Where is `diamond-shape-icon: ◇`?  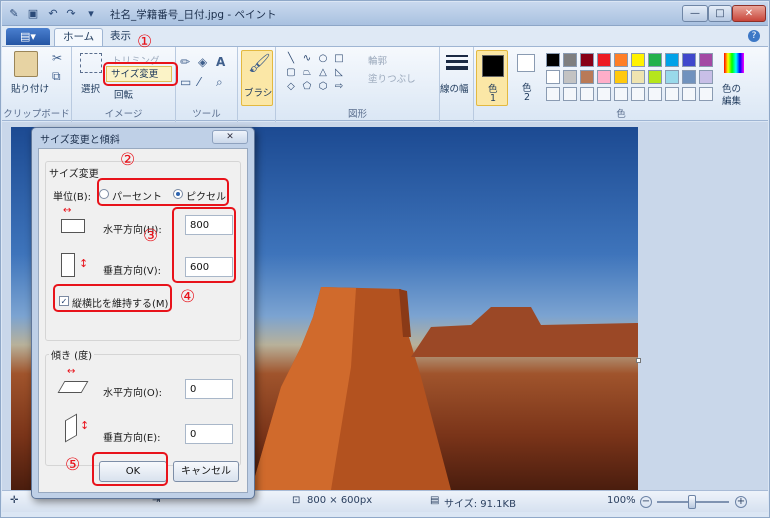
diamond-shape-icon: ◇ is located at coordinates (291, 87).